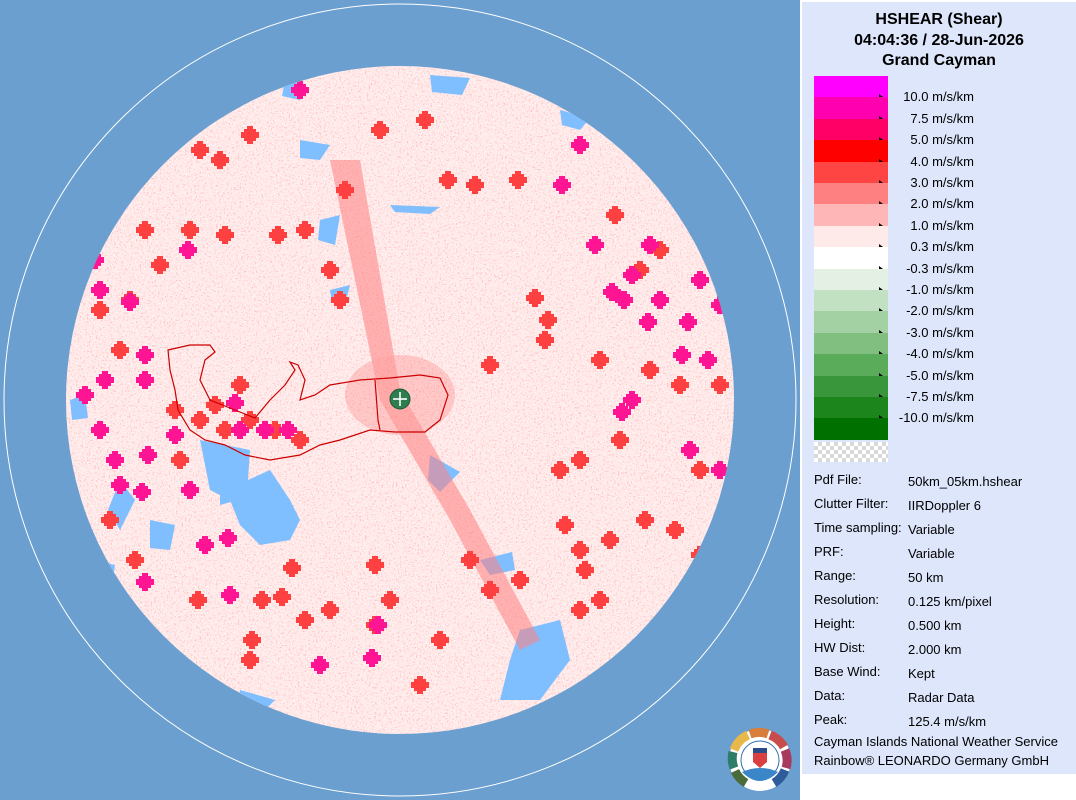 Image resolution: width=1076 pixels, height=800 pixels. What do you see at coordinates (939, 19) in the screenshot?
I see `product-title: HSHEAR (Shear)` at bounding box center [939, 19].